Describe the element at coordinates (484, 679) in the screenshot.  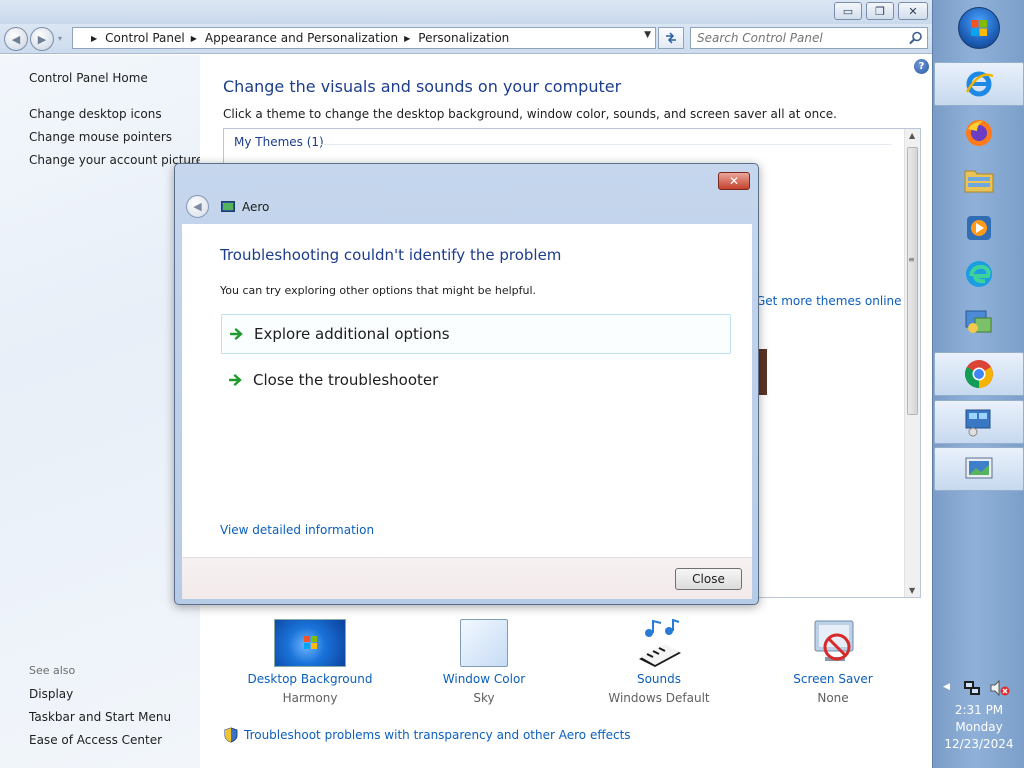
I see `window-color-label: Window Color` at that location.